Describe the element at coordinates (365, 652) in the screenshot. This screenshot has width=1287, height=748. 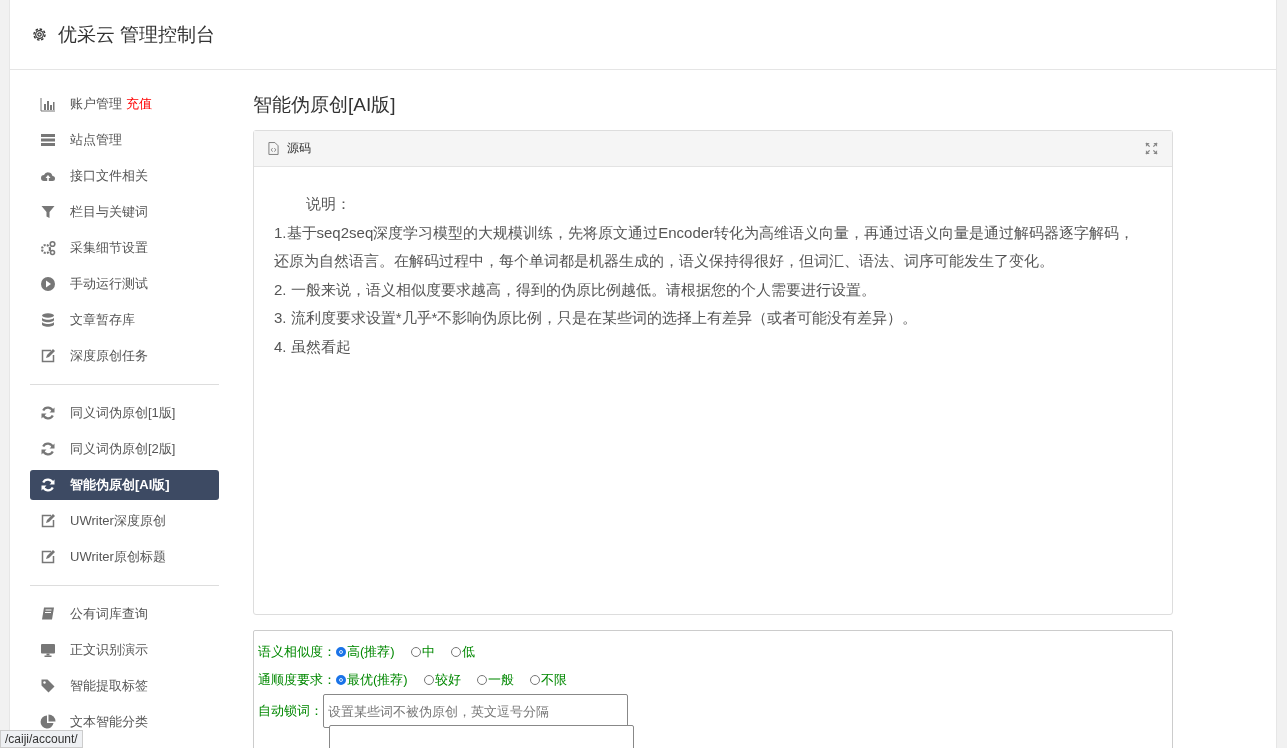
I see `radio-option: 高(推荐)` at that location.